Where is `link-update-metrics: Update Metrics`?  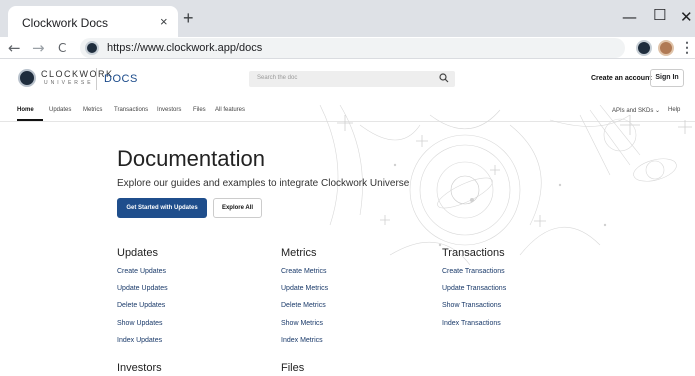
link-update-metrics: Update Metrics is located at coordinates (304, 288).